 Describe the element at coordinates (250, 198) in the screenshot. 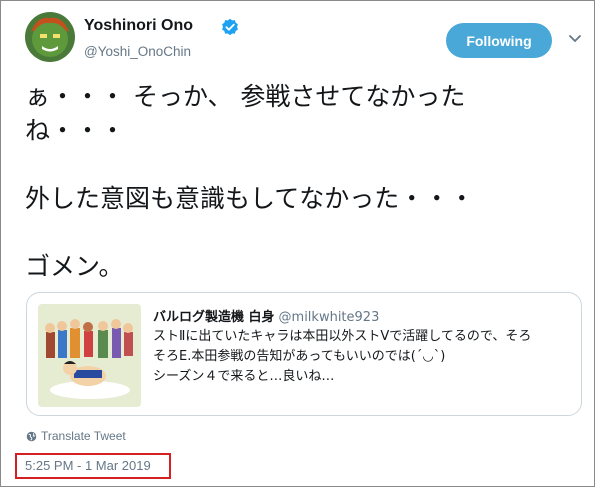

I see `tweet-line: 外した意図も意識もしてなかった・・・` at that location.